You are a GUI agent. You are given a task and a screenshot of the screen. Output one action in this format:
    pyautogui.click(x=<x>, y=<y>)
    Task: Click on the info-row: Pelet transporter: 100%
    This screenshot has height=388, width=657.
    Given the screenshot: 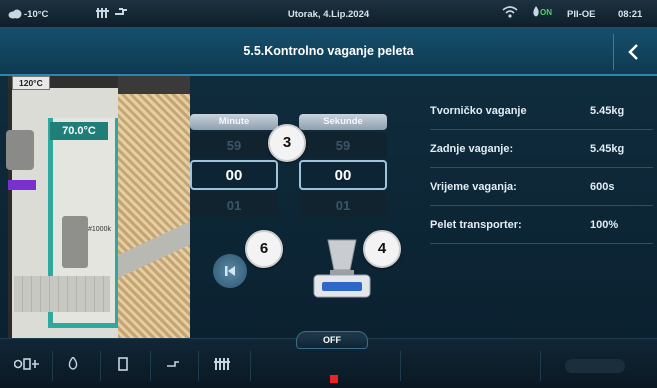 What is the action you would take?
    pyautogui.click(x=541, y=225)
    